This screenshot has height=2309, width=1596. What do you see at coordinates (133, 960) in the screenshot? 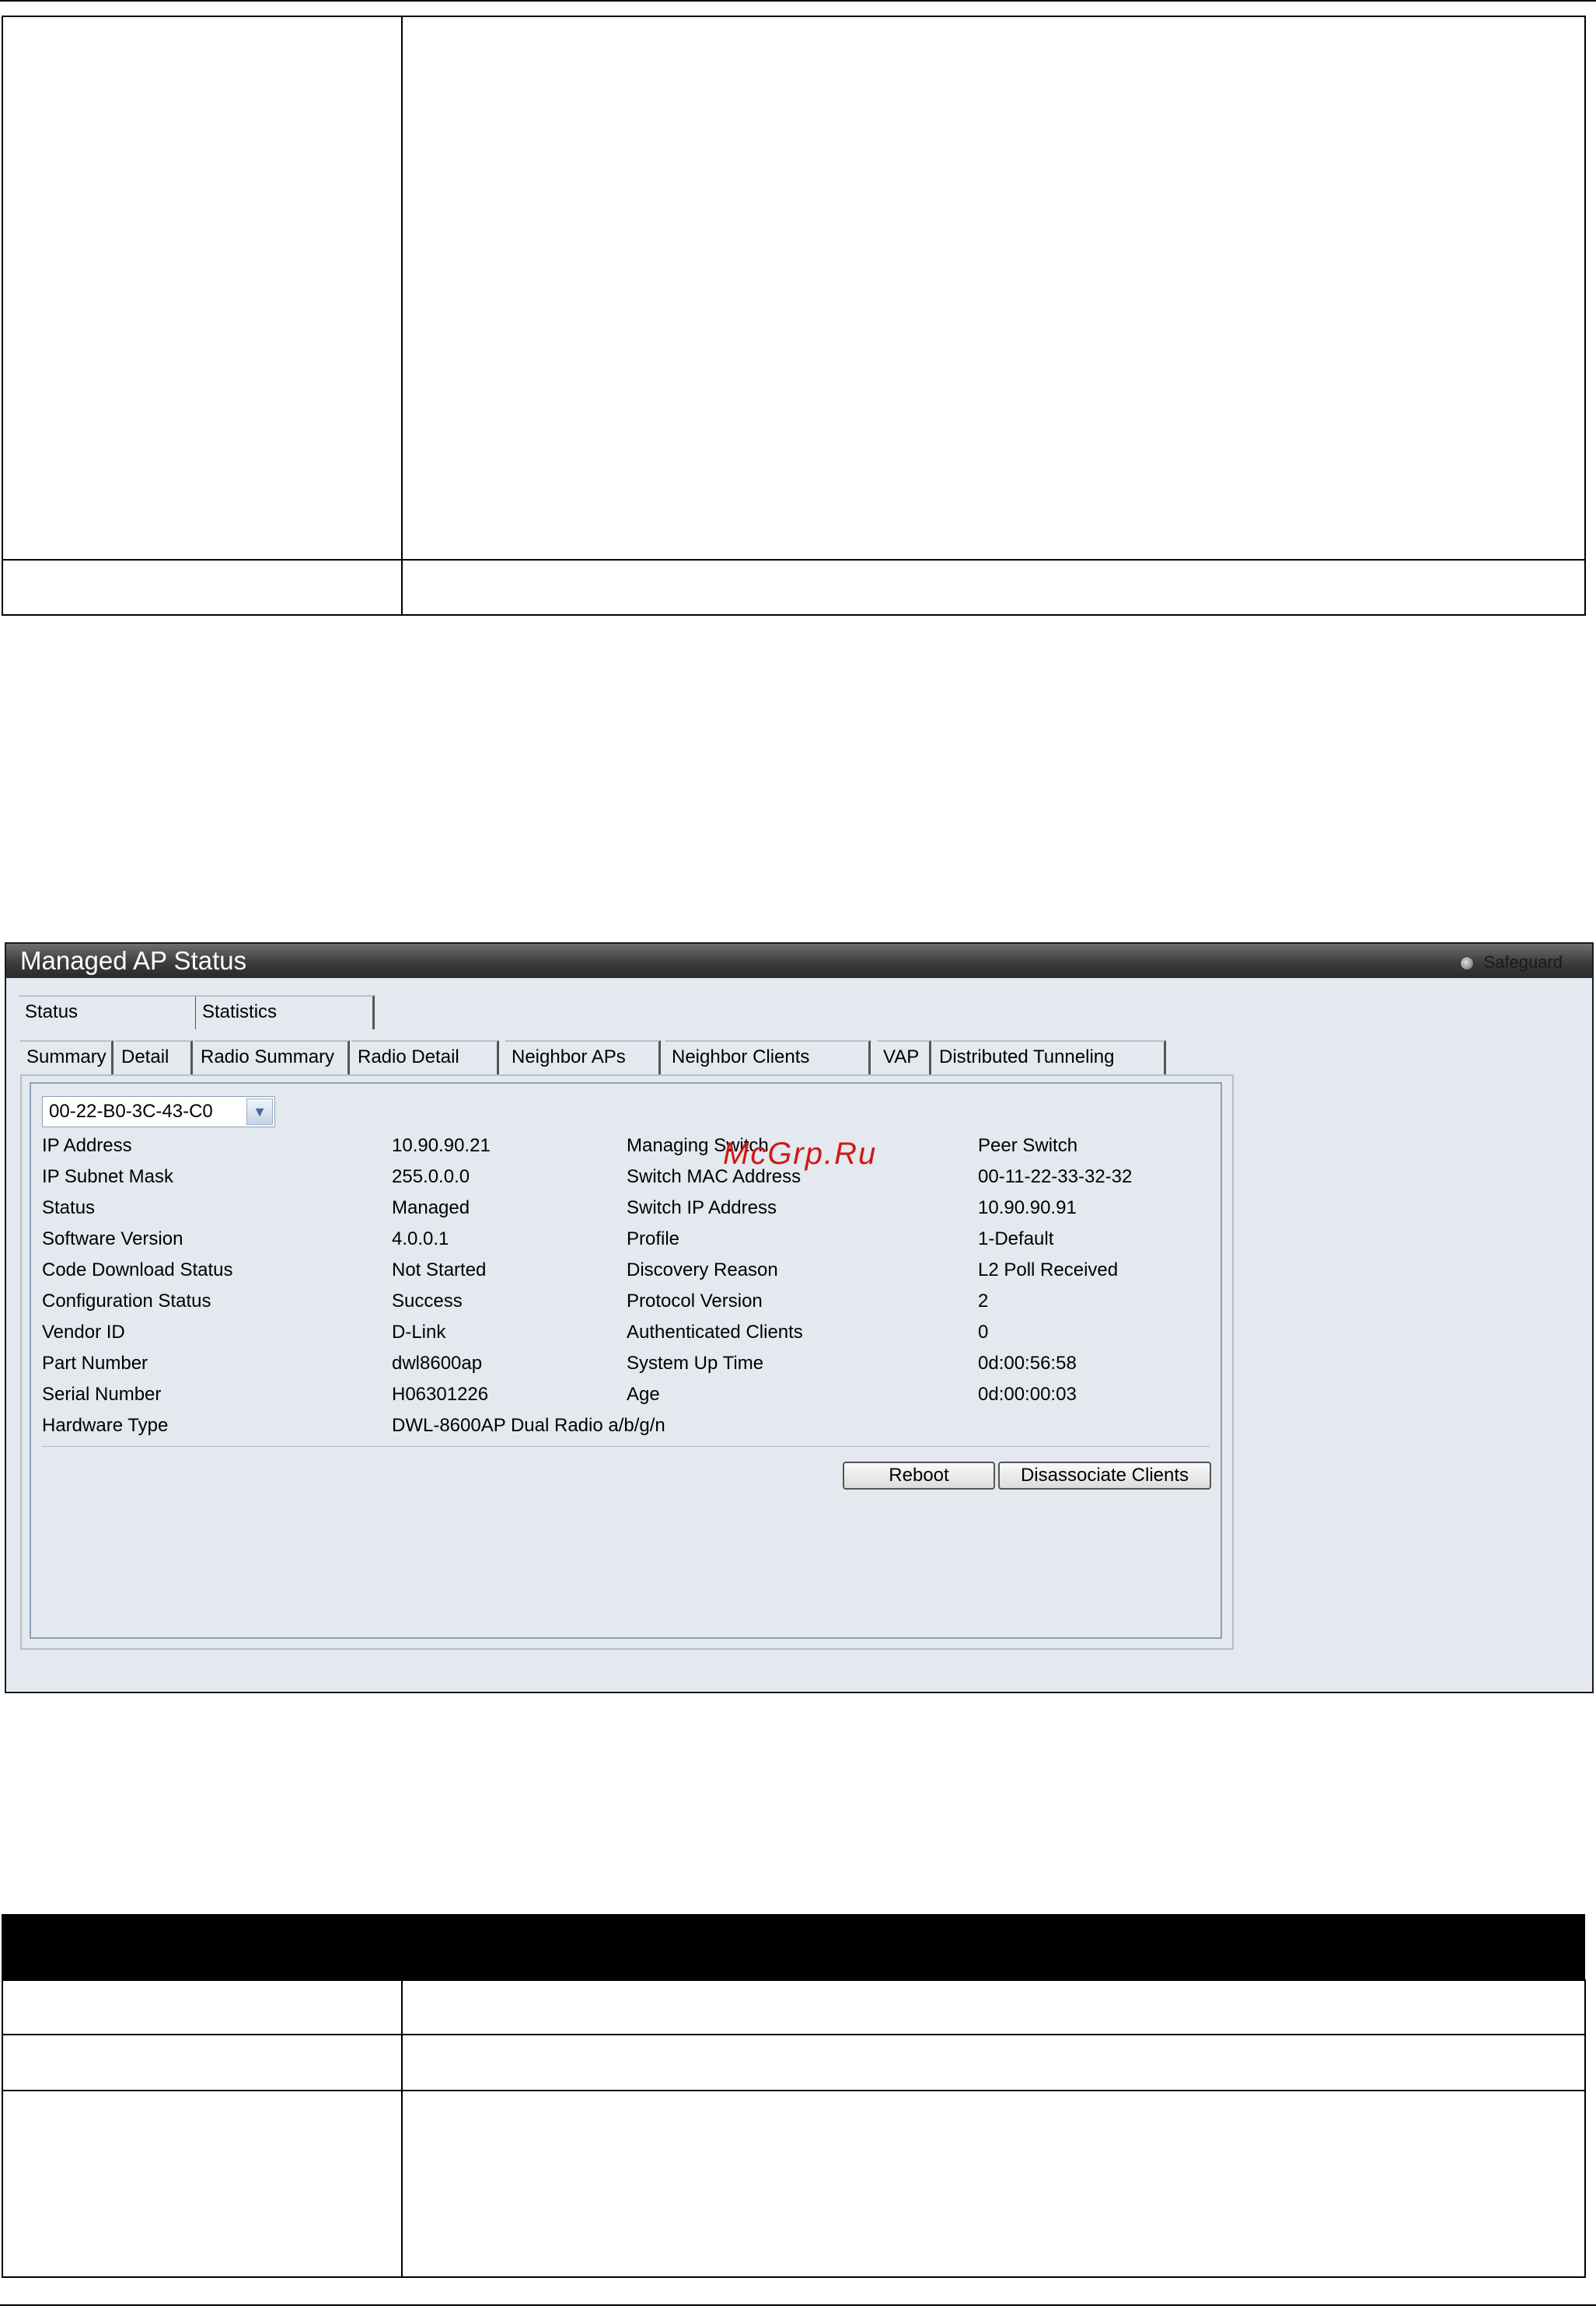
I see `window-title: Managed AP Status` at bounding box center [133, 960].